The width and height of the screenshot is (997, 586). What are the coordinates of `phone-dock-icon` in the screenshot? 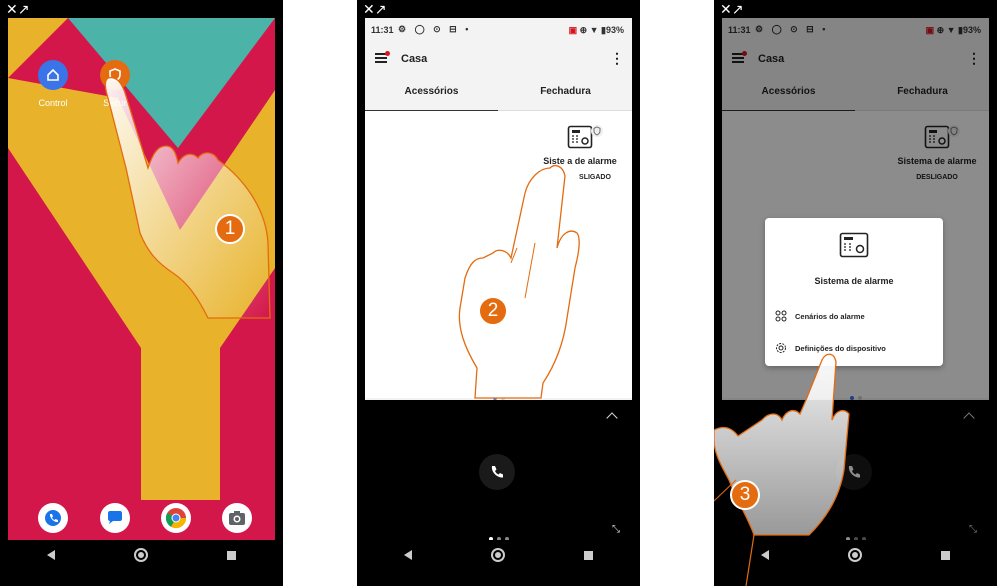 It's located at (53, 518).